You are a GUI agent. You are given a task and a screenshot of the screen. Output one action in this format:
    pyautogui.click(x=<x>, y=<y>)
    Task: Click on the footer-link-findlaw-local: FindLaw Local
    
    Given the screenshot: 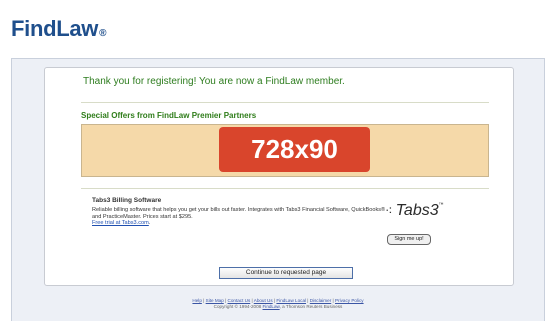 What is the action you would take?
    pyautogui.click(x=291, y=300)
    